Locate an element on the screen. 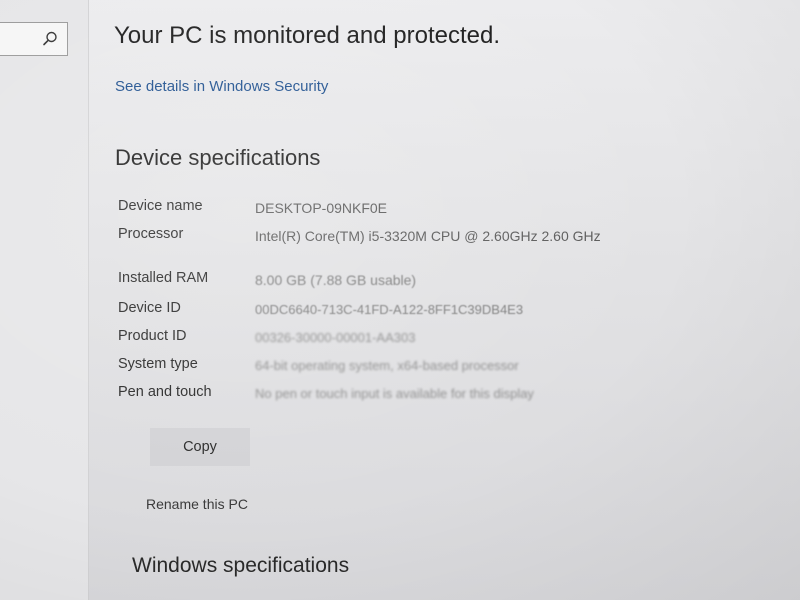 This screenshot has width=800, height=600. spec-row-installed-ram: Installed RAM 8.00 GB (7.88 GB usable) is located at coordinates (438, 284).